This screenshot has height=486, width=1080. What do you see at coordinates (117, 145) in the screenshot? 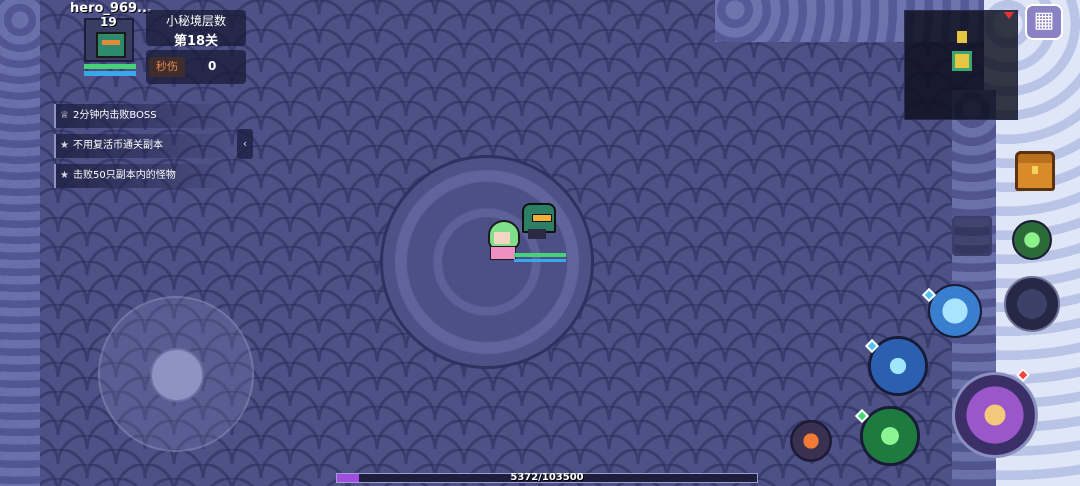
I see `quest-text: 不用复活币通关副本` at bounding box center [117, 145].